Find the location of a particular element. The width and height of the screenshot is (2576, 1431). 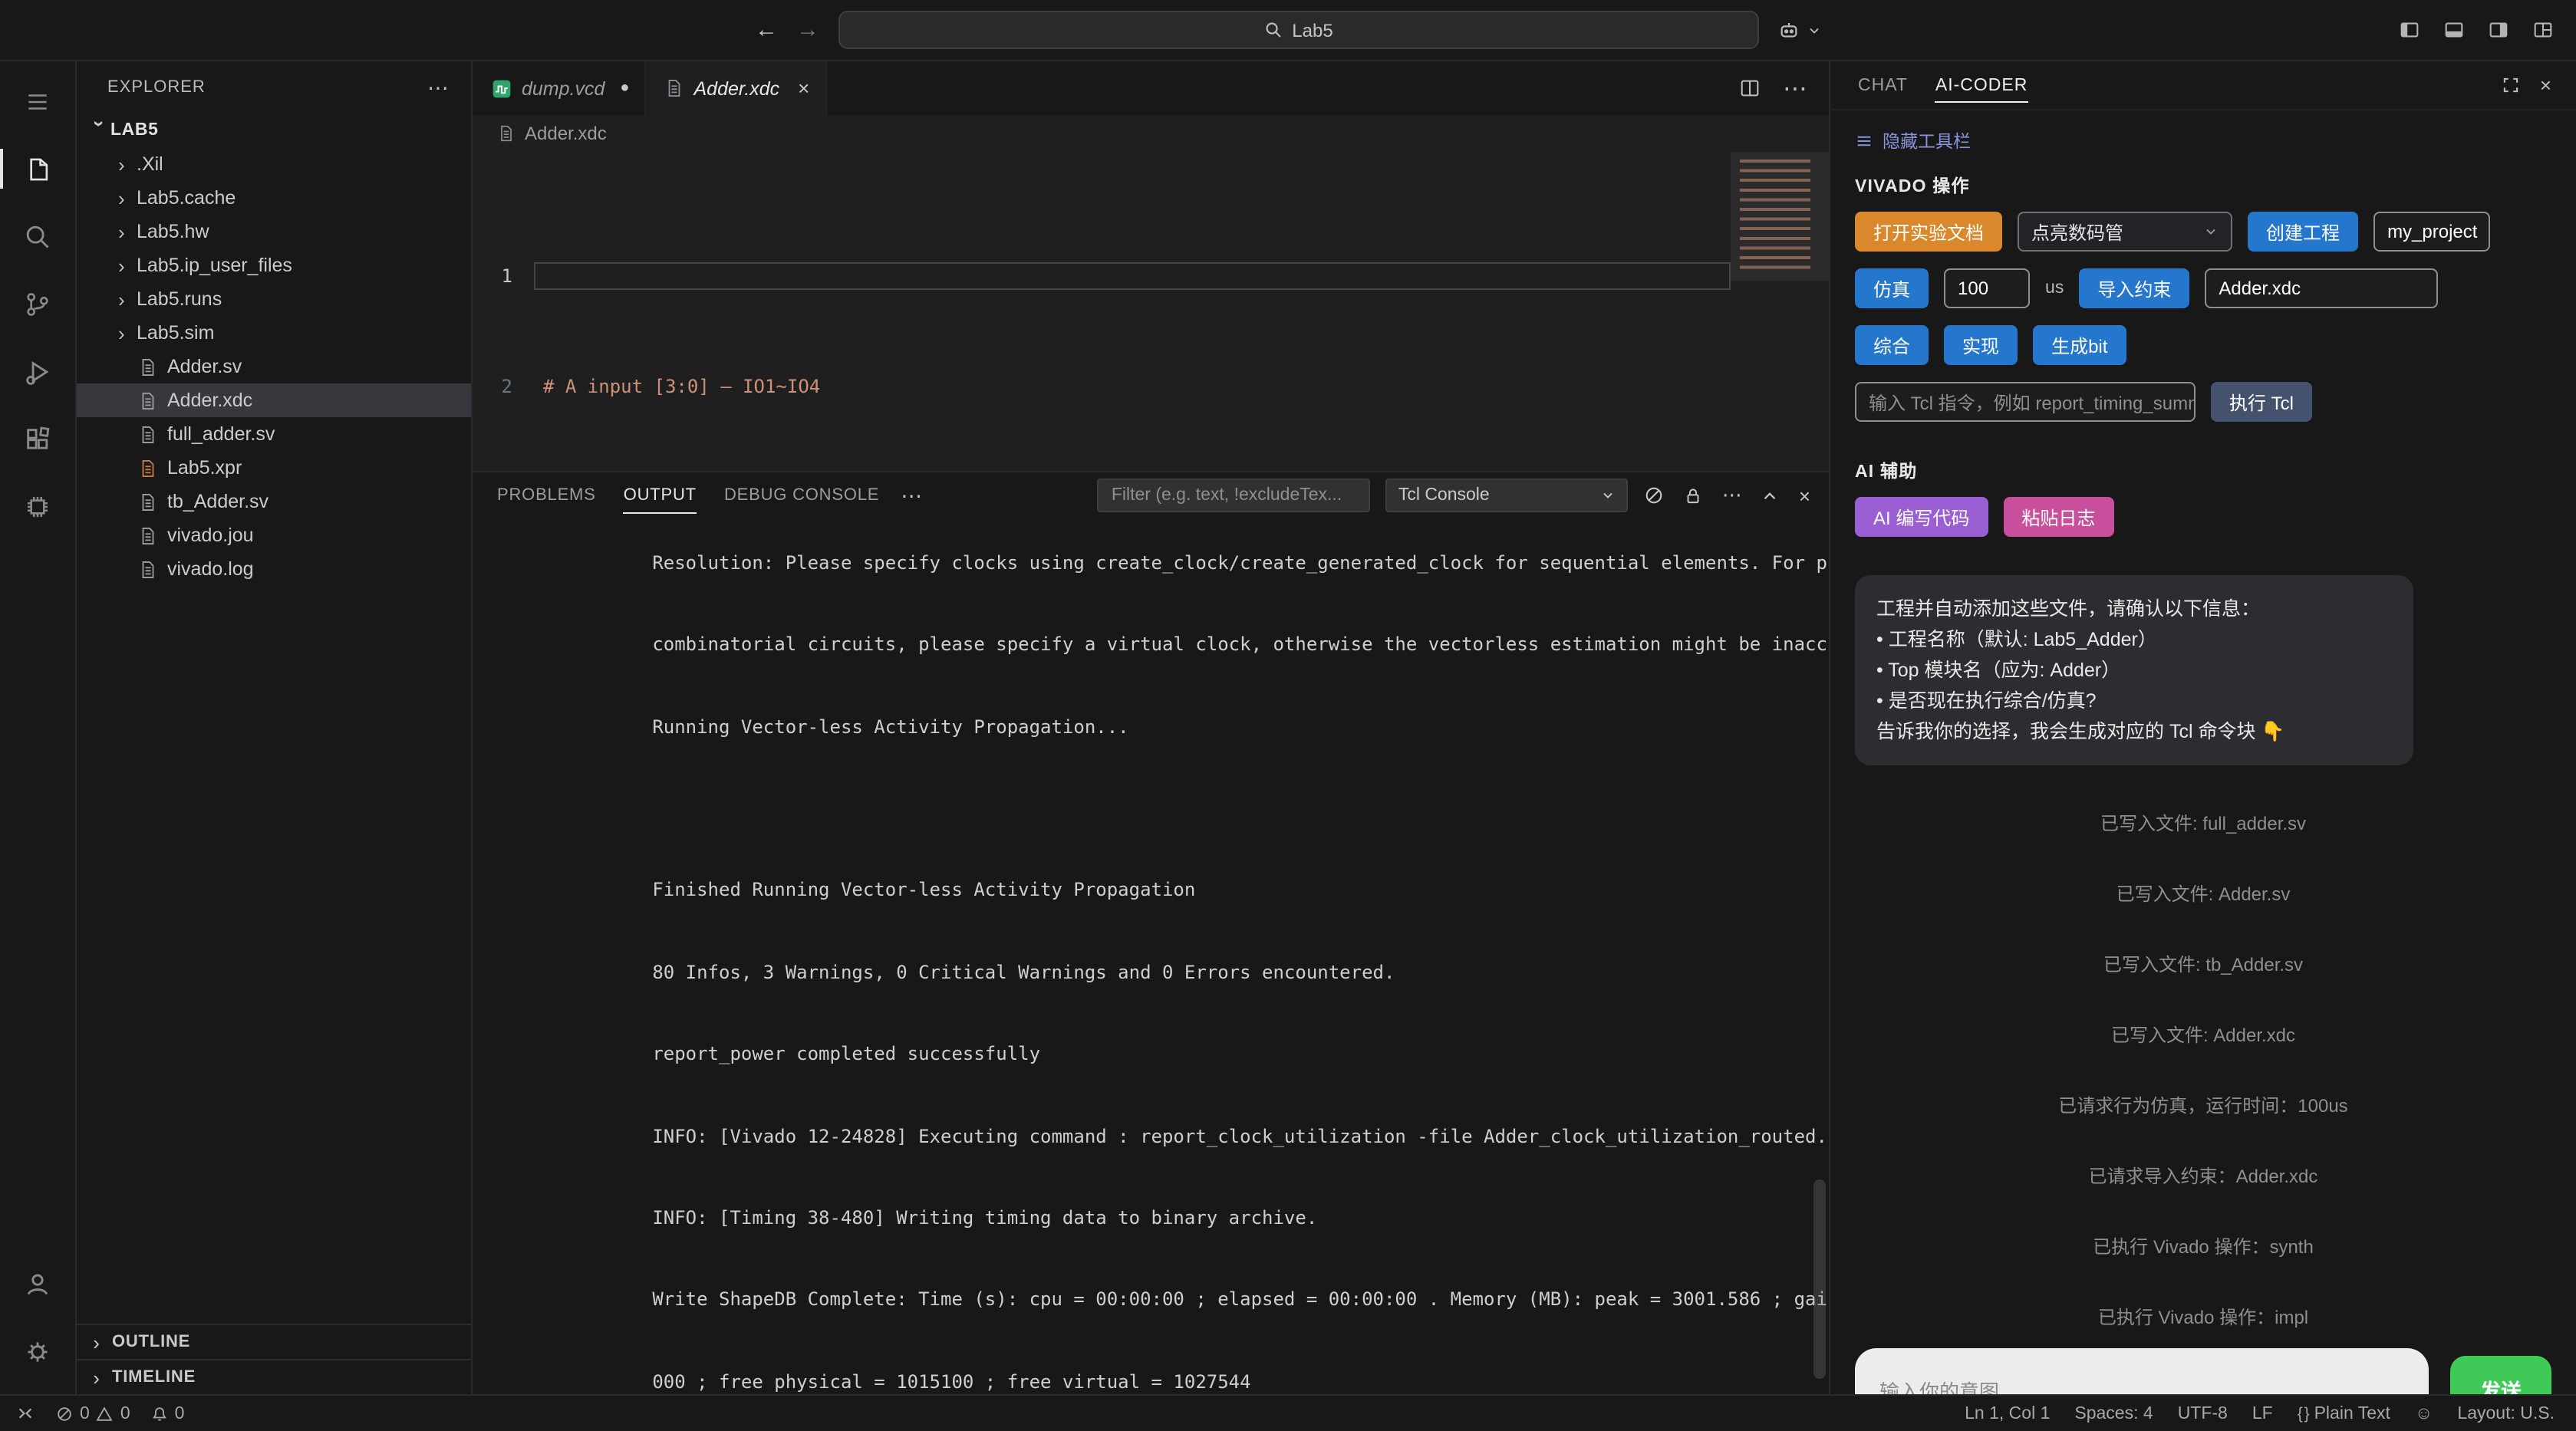

panel-scrollbar is located at coordinates (1819, 1279).